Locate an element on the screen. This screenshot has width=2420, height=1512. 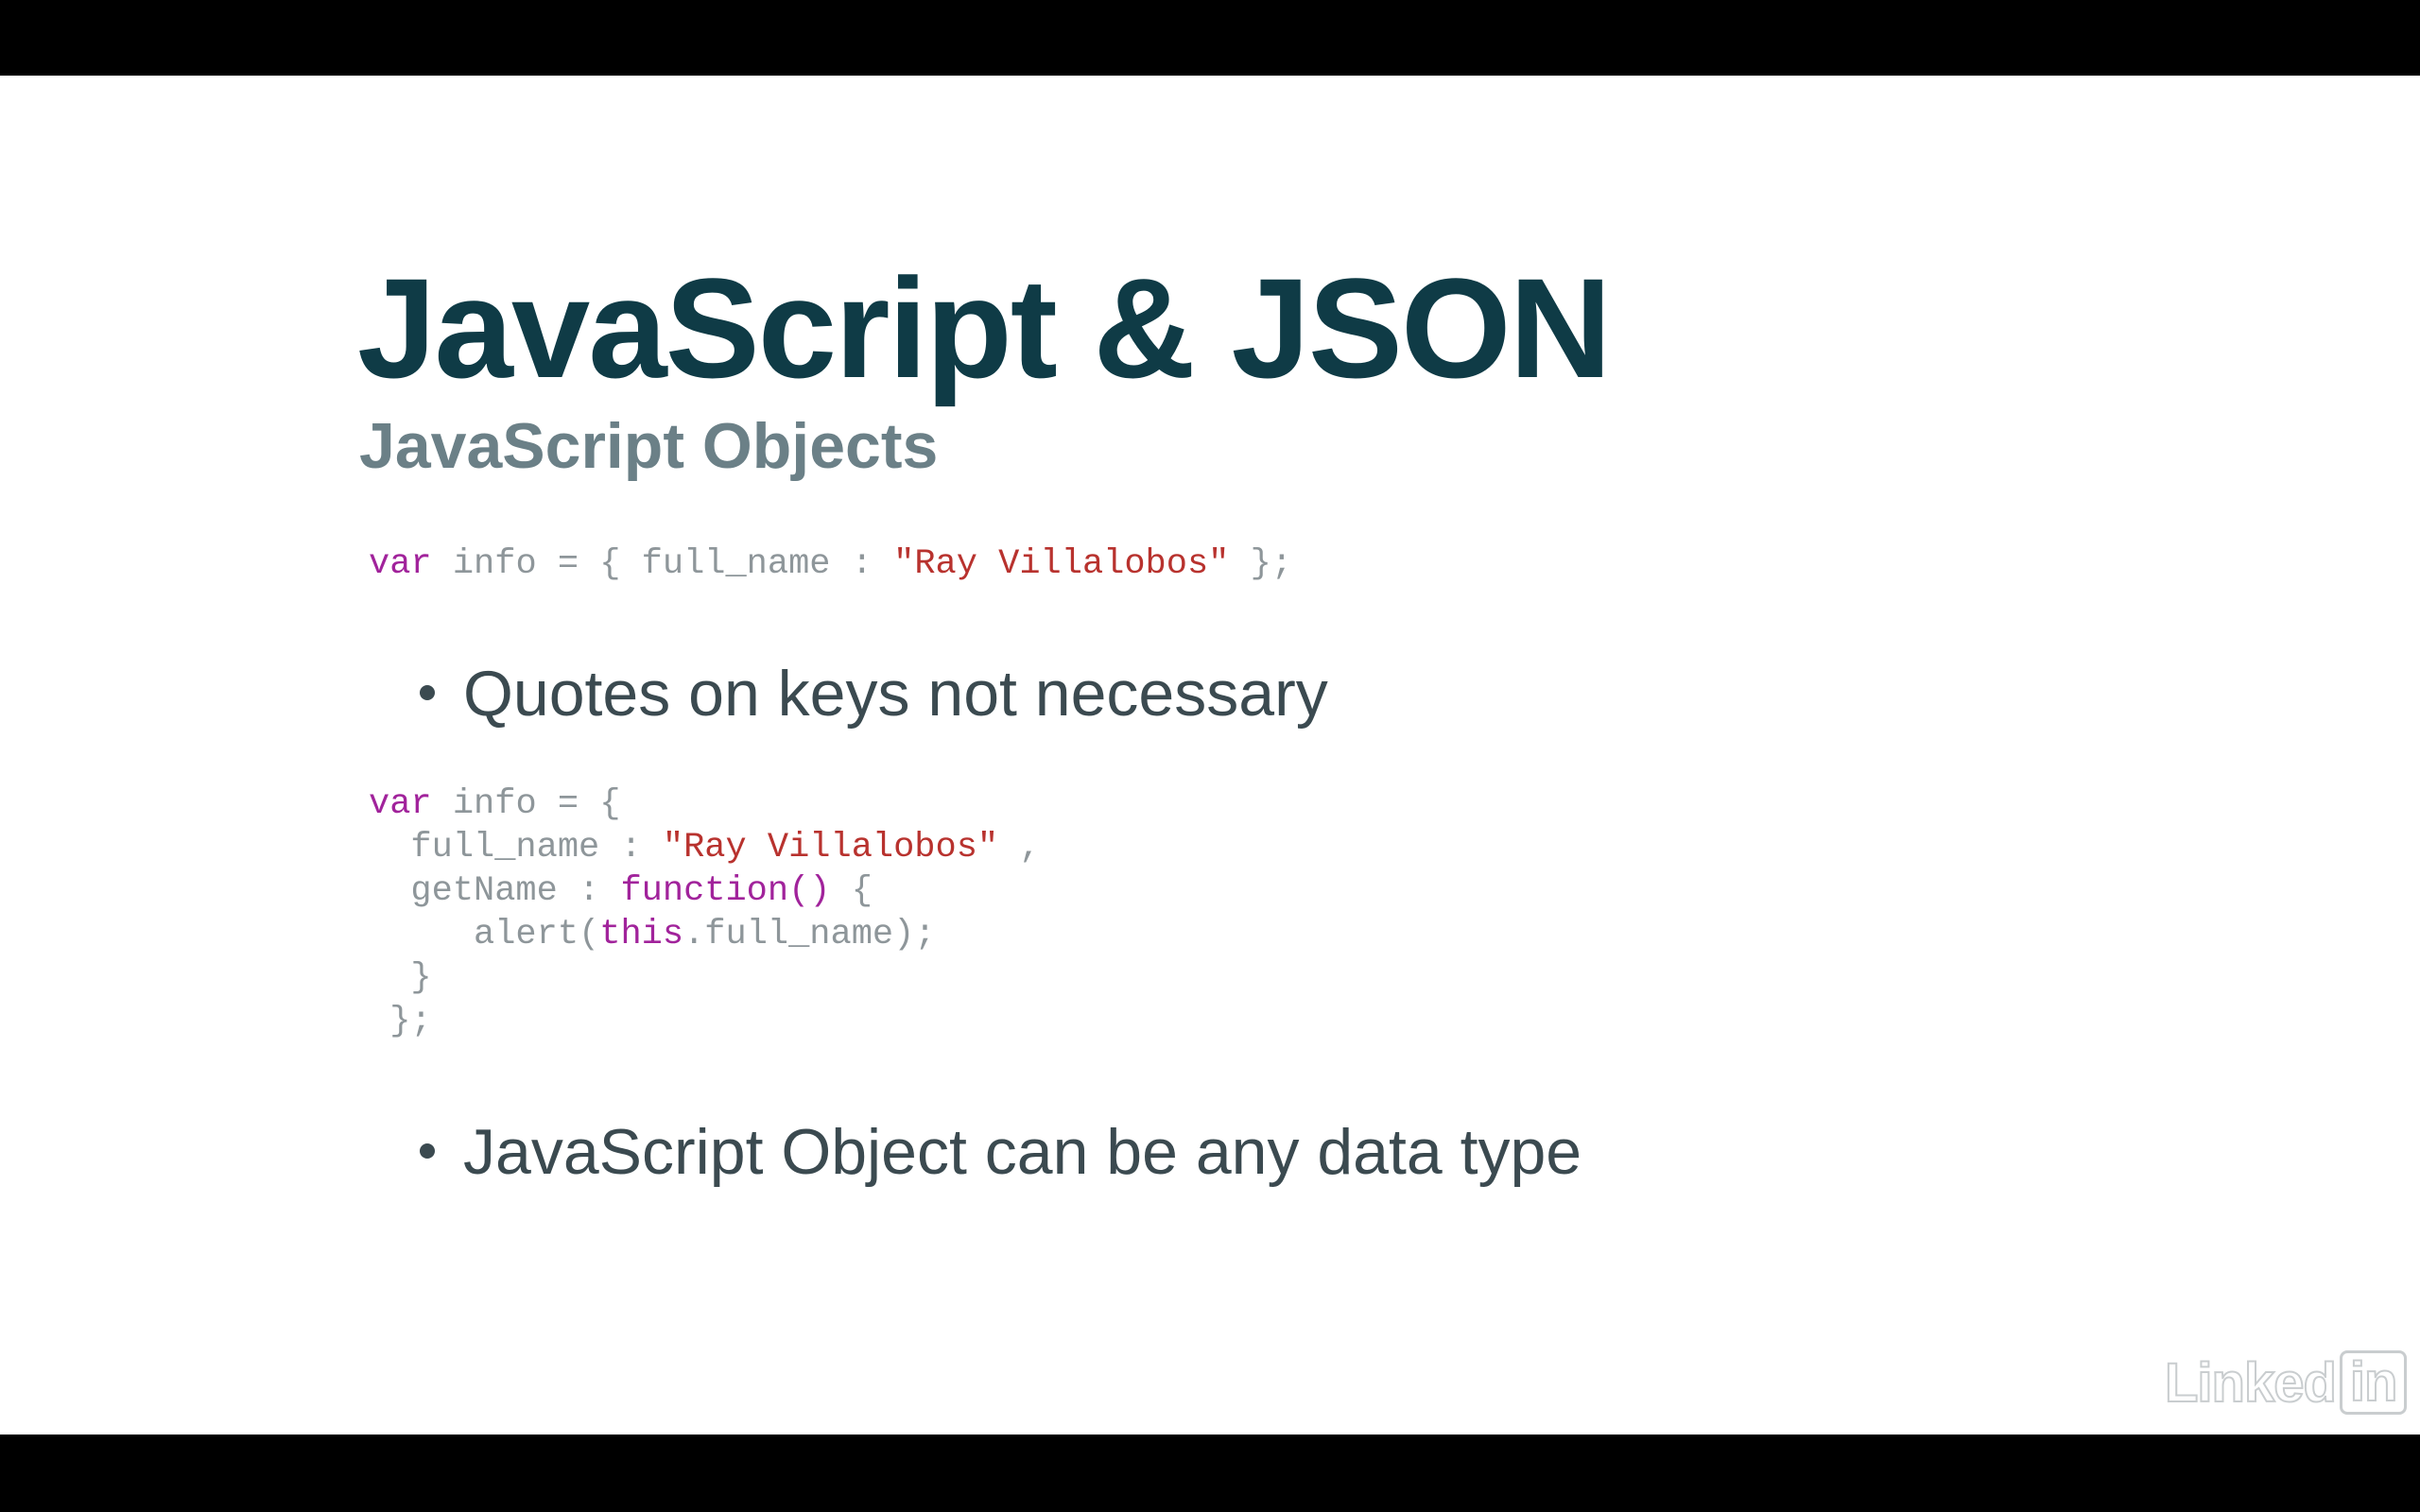
bullet-text: JavaScript Object can be any data type is located at coordinates (1022, 1152).